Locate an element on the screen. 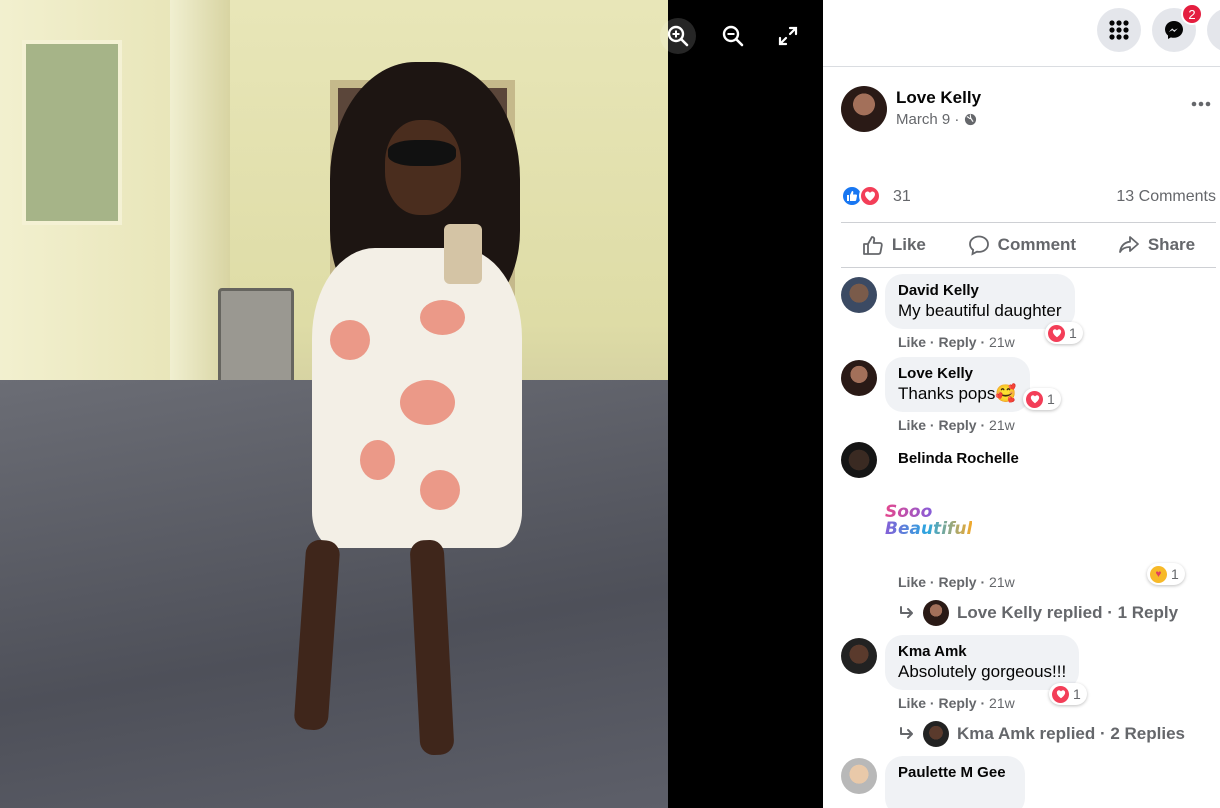  fullscreen-icon is located at coordinates (788, 36).